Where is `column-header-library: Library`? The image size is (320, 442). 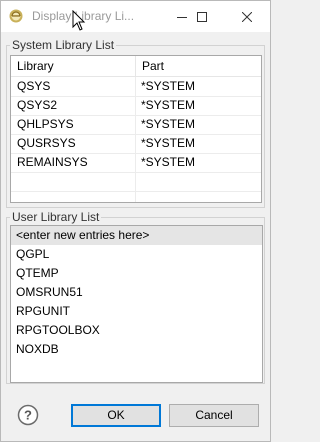
column-header-library: Library is located at coordinates (73, 66).